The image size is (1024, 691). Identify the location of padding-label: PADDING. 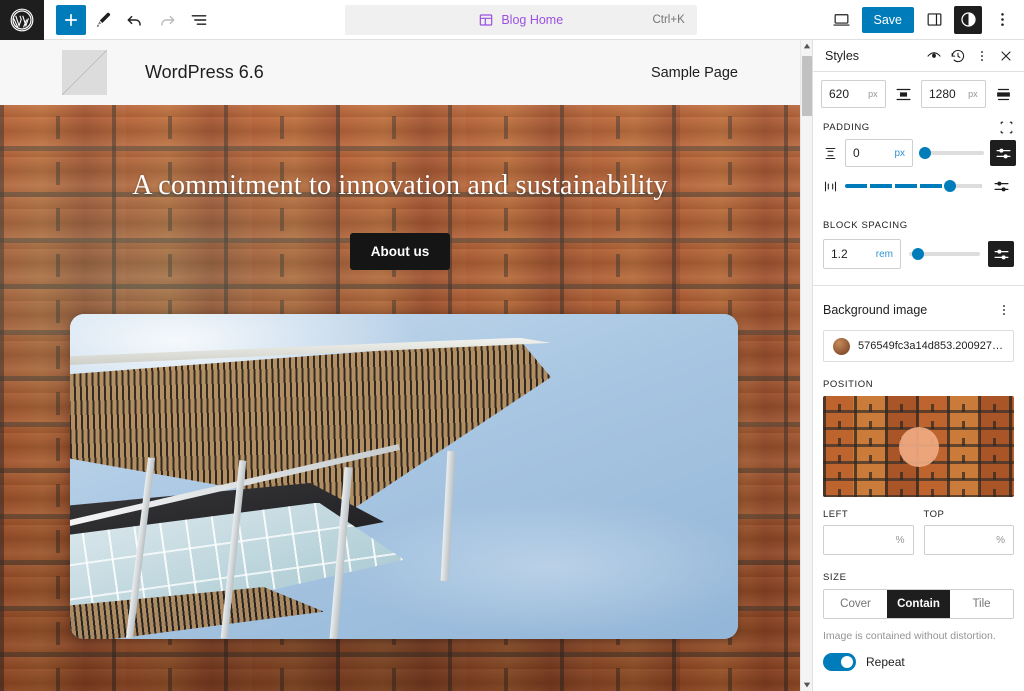
(846, 127).